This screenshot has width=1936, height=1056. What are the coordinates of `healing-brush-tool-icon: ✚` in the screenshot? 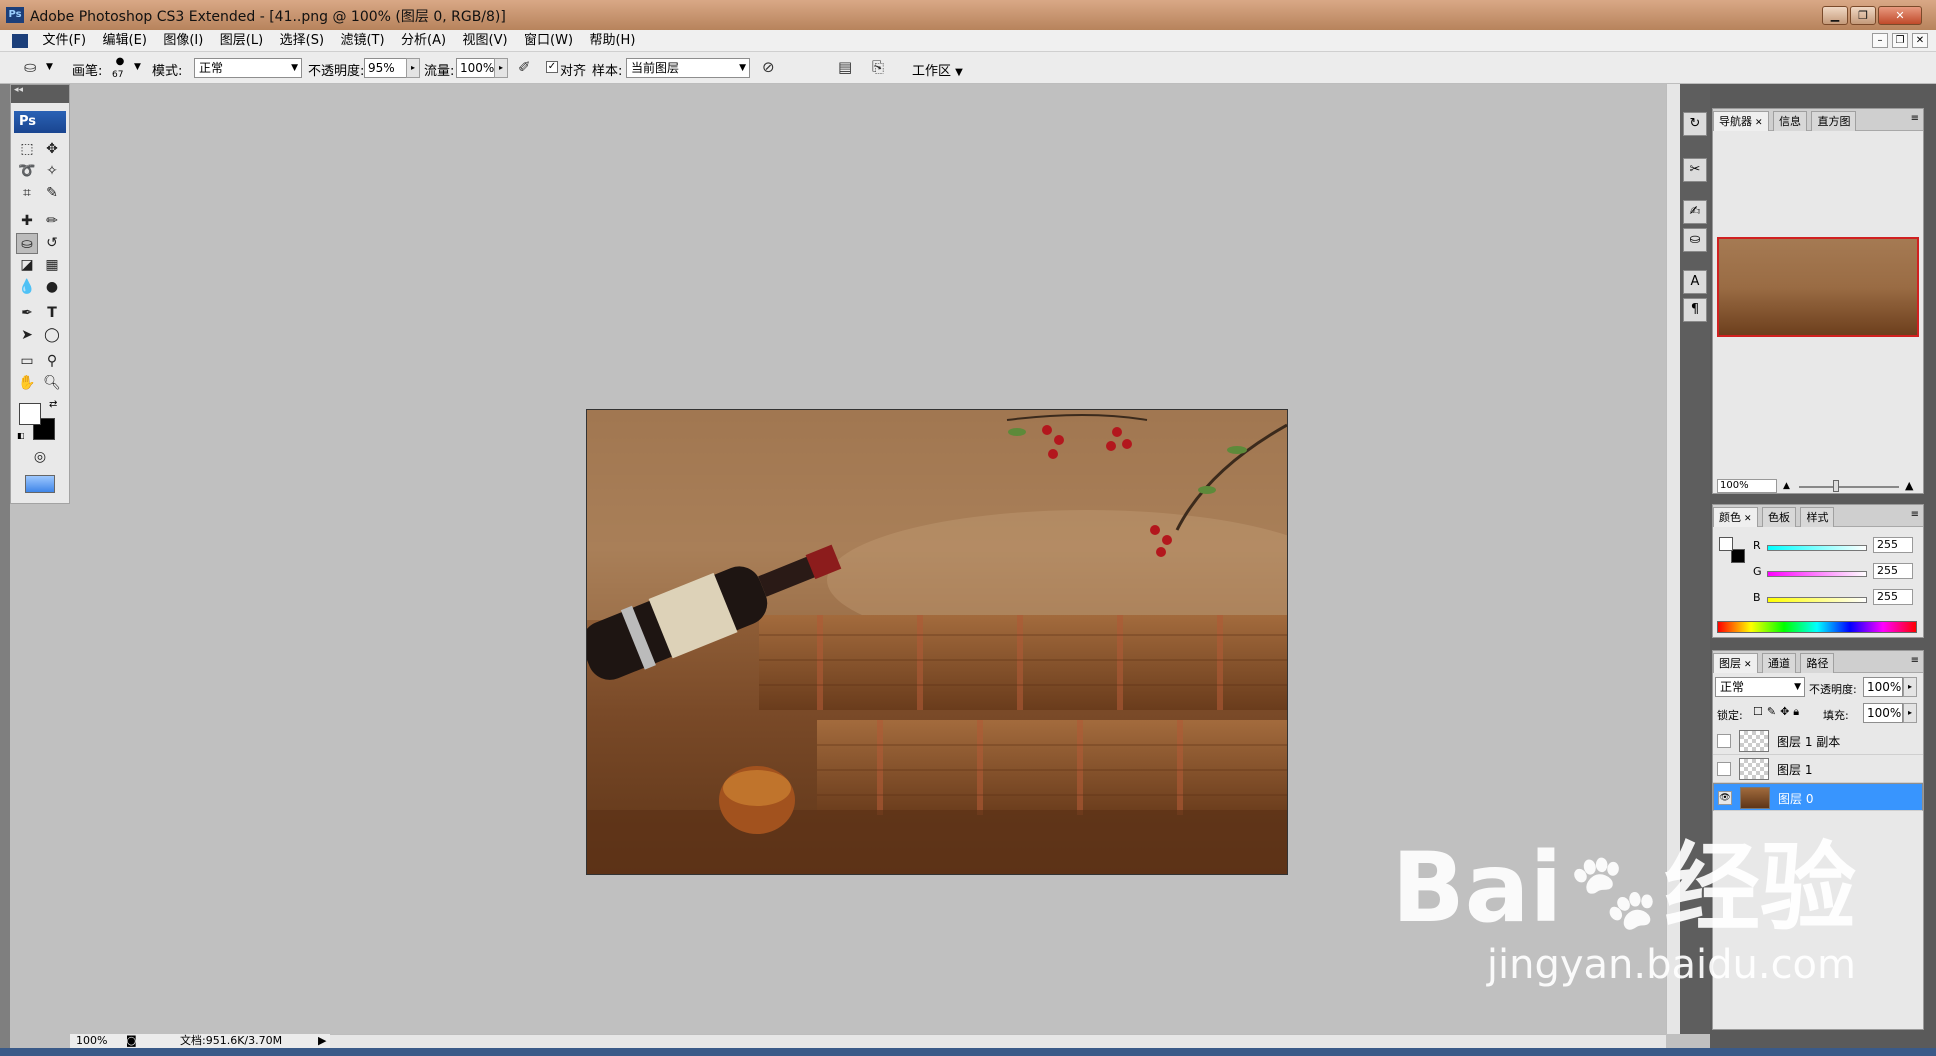 It's located at (27, 221).